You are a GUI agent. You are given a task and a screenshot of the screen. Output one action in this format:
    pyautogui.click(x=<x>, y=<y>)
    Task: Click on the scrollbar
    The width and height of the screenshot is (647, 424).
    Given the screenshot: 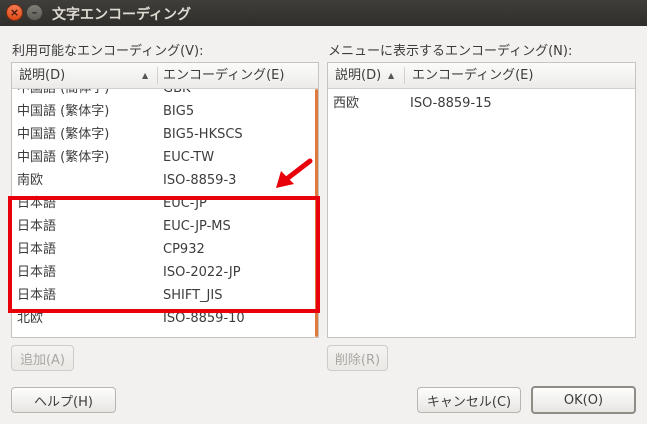 What is the action you would take?
    pyautogui.click(x=316, y=213)
    